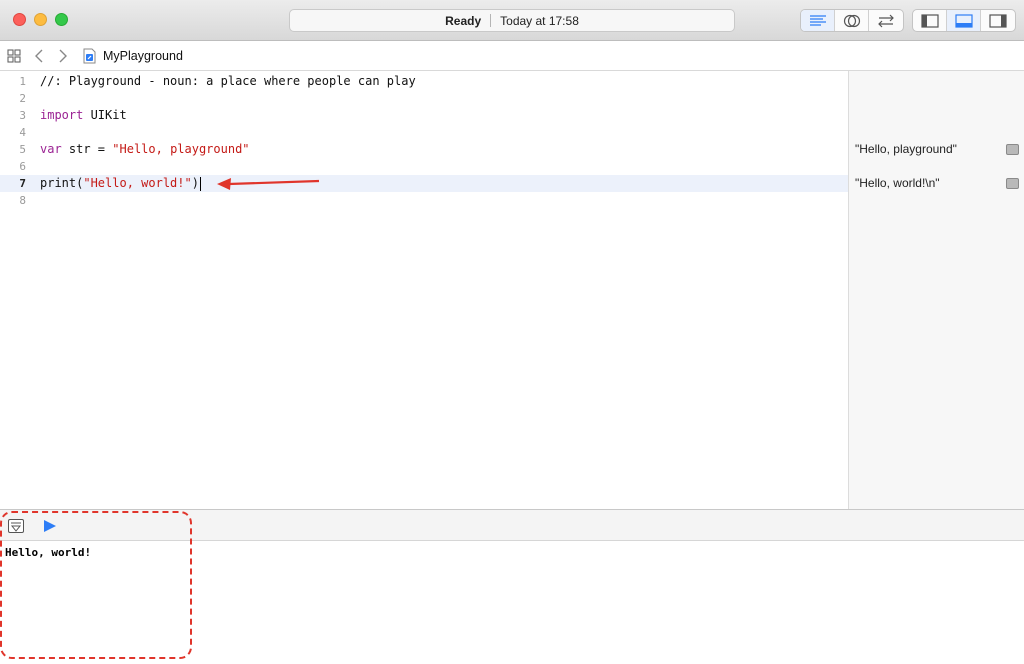 The height and width of the screenshot is (664, 1024). Describe the element at coordinates (539, 20) in the screenshot. I see `status-time-label: Today at 17:58` at that location.